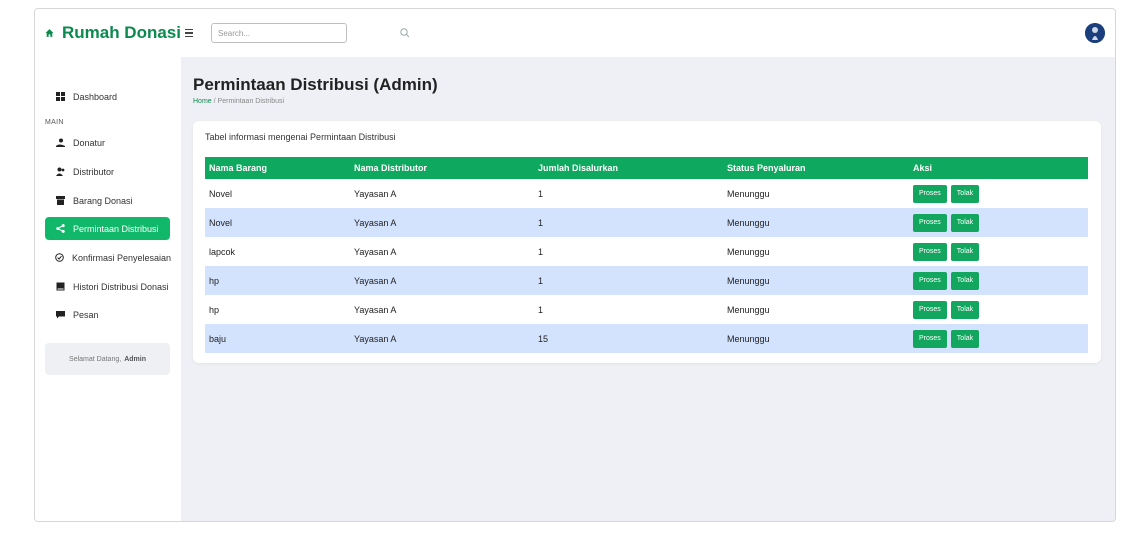 The width and height of the screenshot is (1139, 540). I want to click on sidebar-item-label: Permintaan Distribusi, so click(116, 228).